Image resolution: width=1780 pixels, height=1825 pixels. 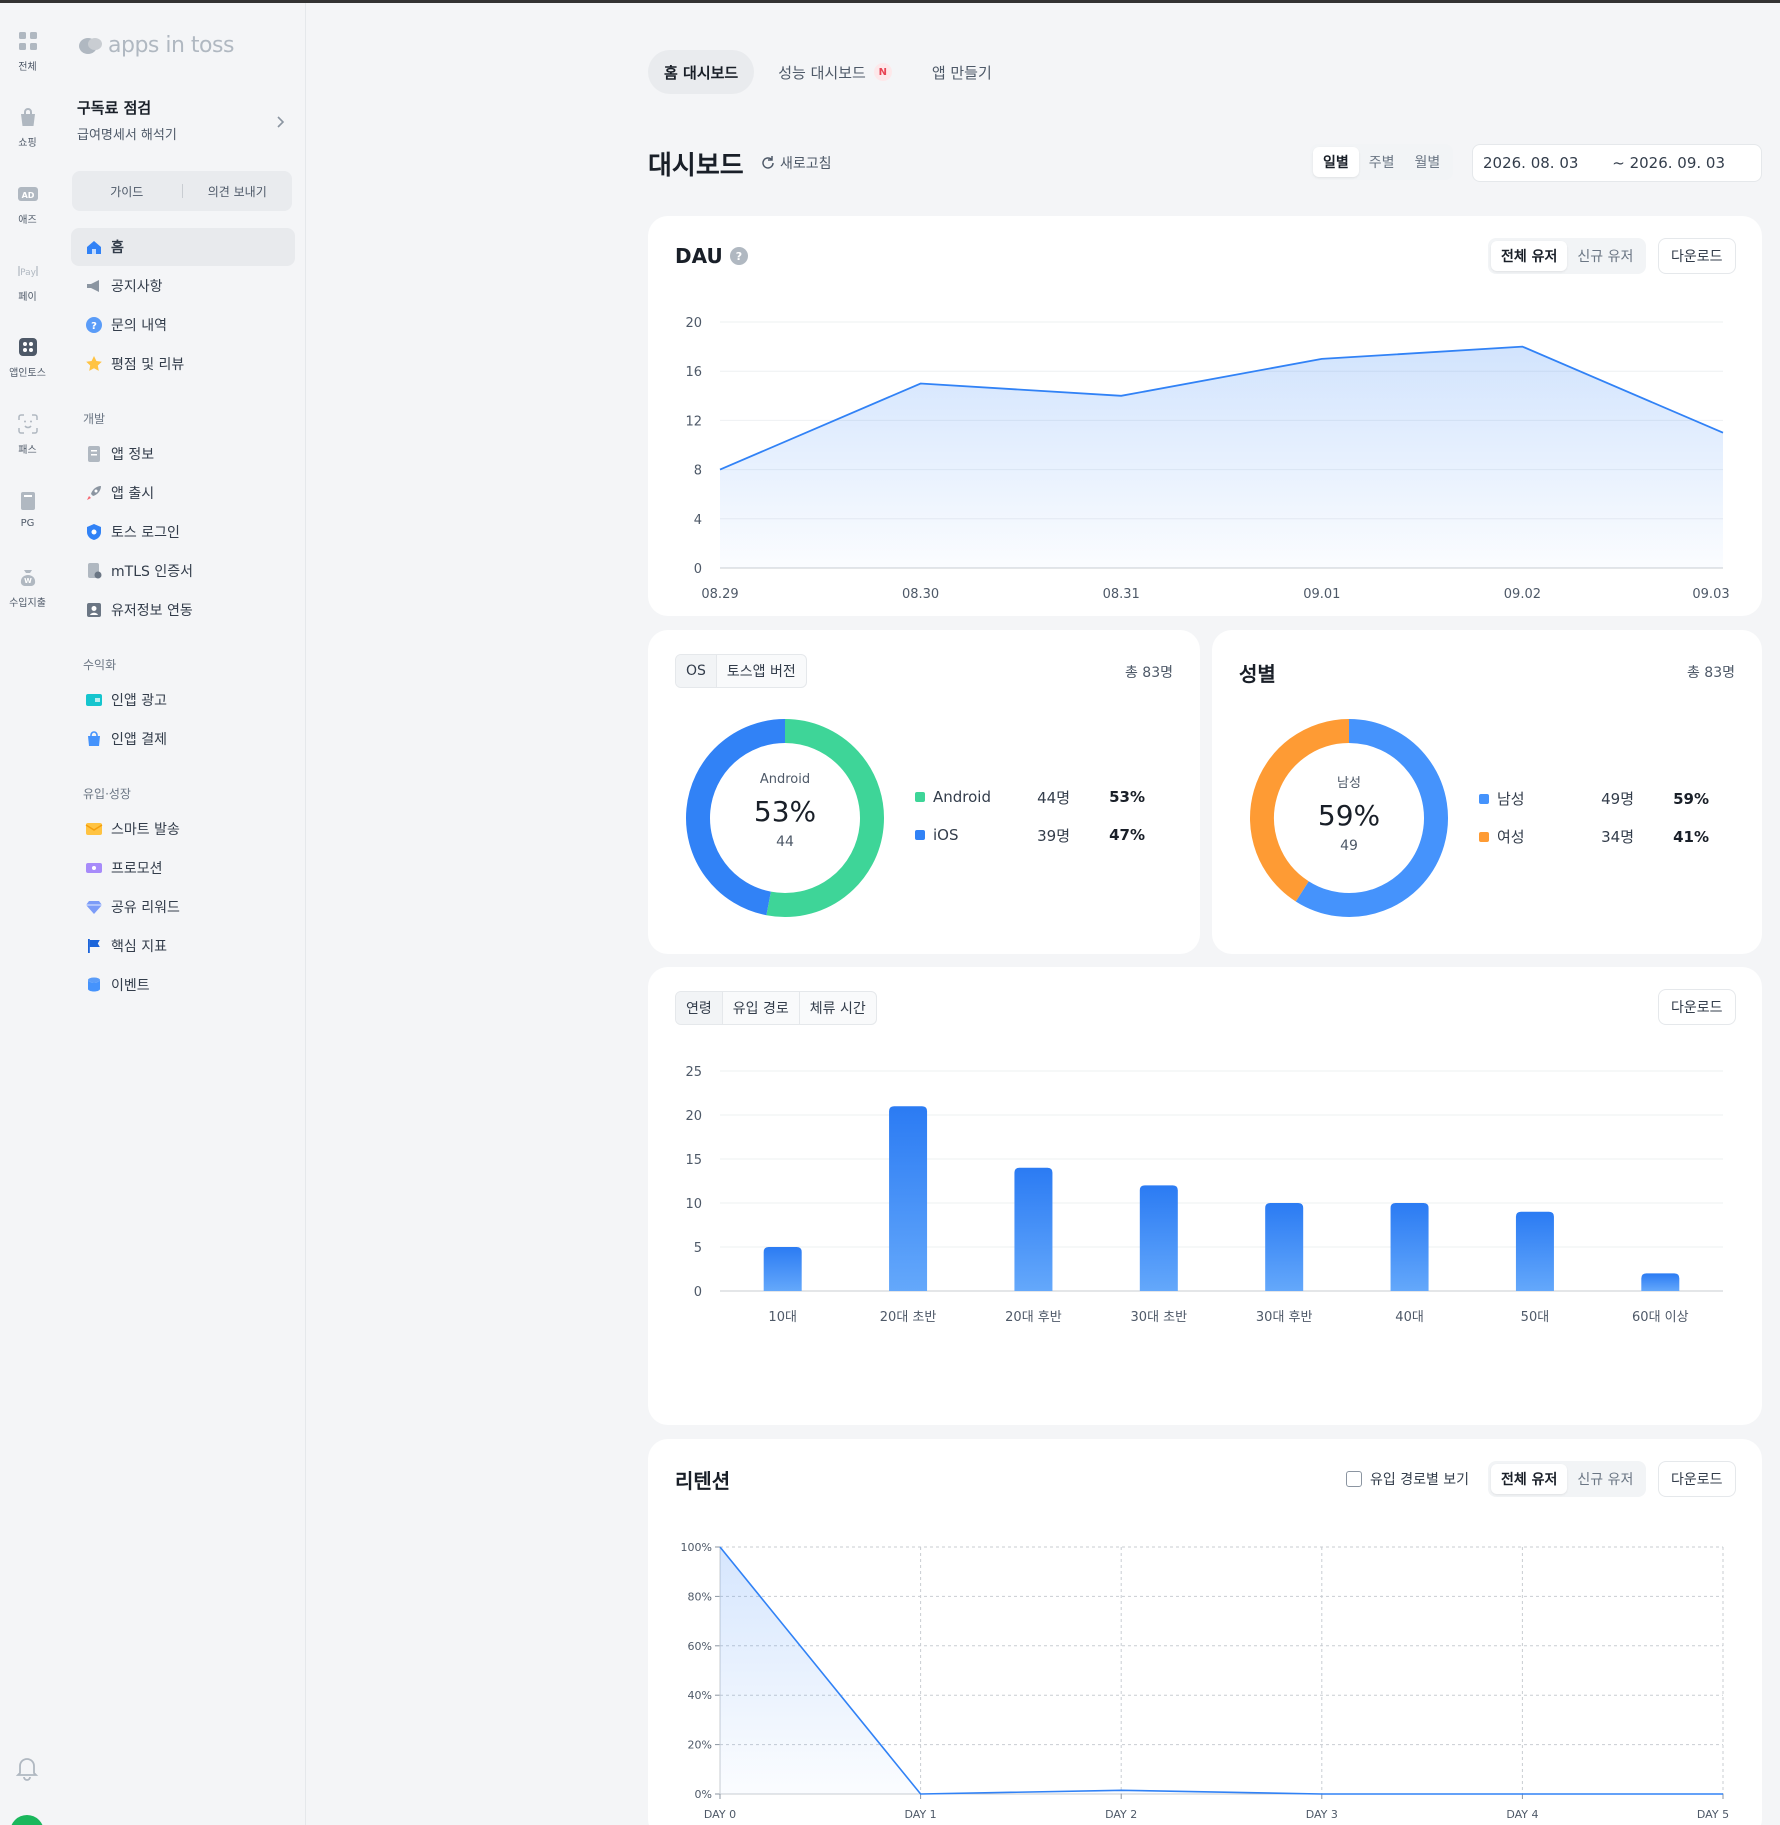 What do you see at coordinates (27, 281) in the screenshot?
I see `rail-item-pay: Pay 페이` at bounding box center [27, 281].